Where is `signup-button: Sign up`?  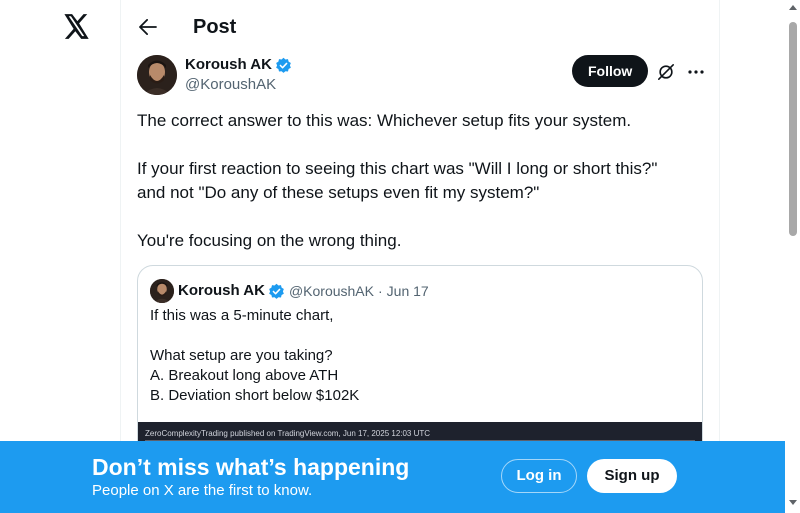
signup-button: Sign up is located at coordinates (632, 476).